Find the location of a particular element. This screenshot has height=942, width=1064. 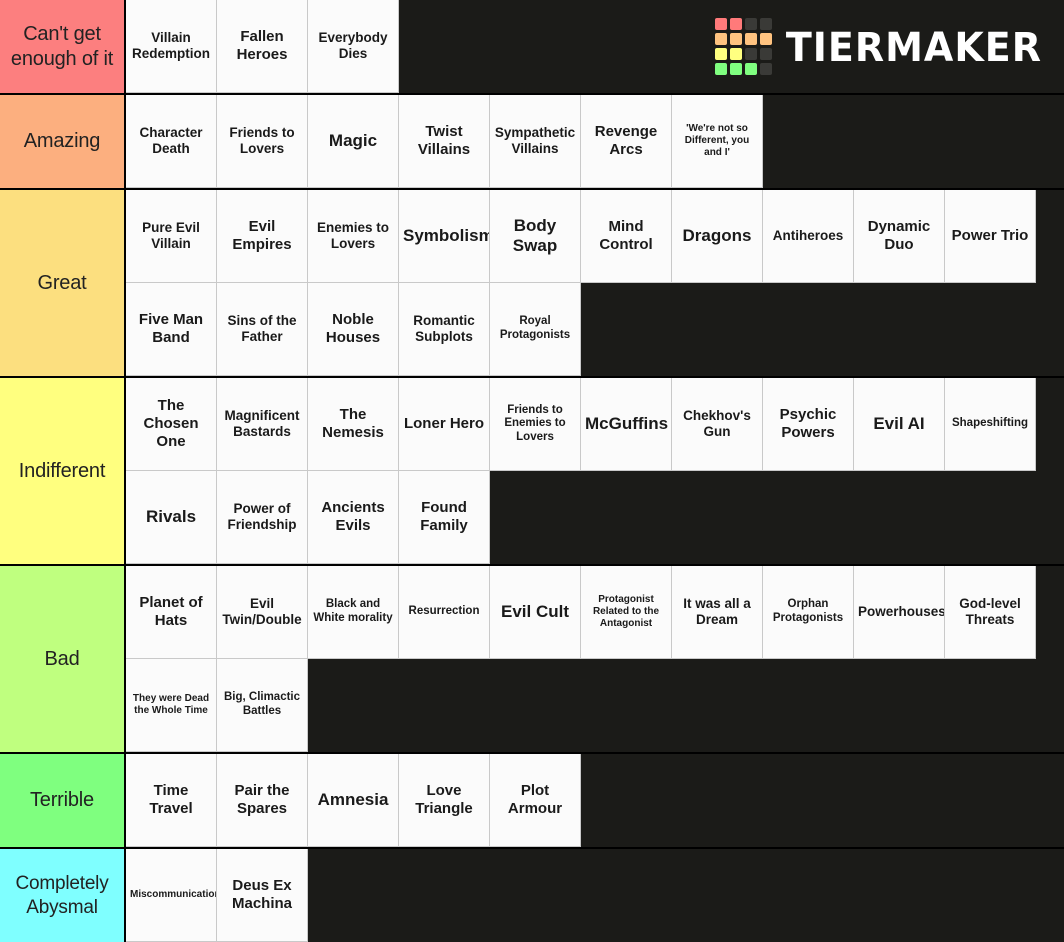

tier-item-label: Dragons is located at coordinates (717, 235).